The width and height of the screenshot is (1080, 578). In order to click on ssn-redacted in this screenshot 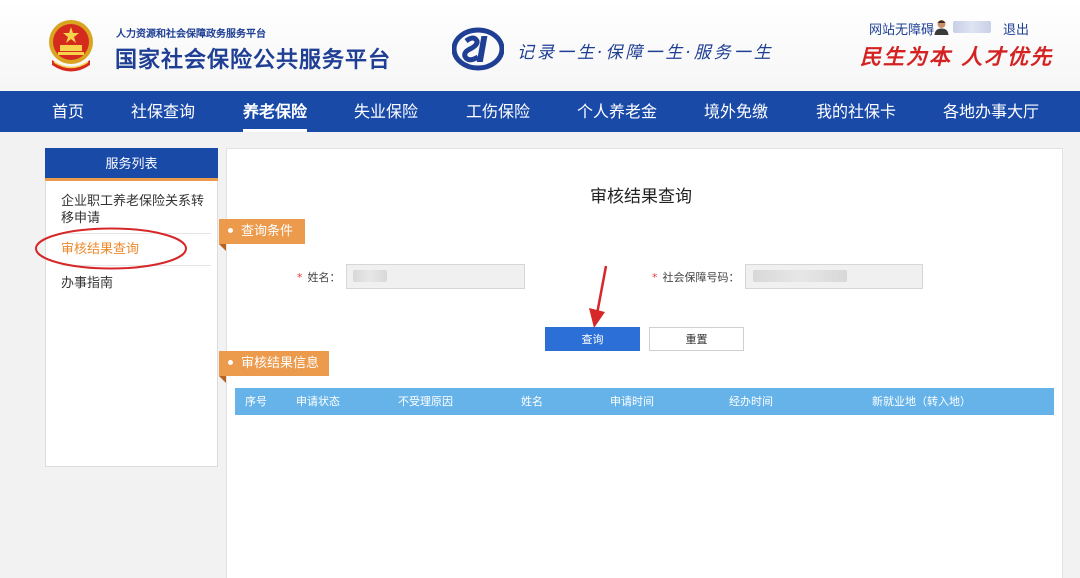, I will do `click(800, 276)`.